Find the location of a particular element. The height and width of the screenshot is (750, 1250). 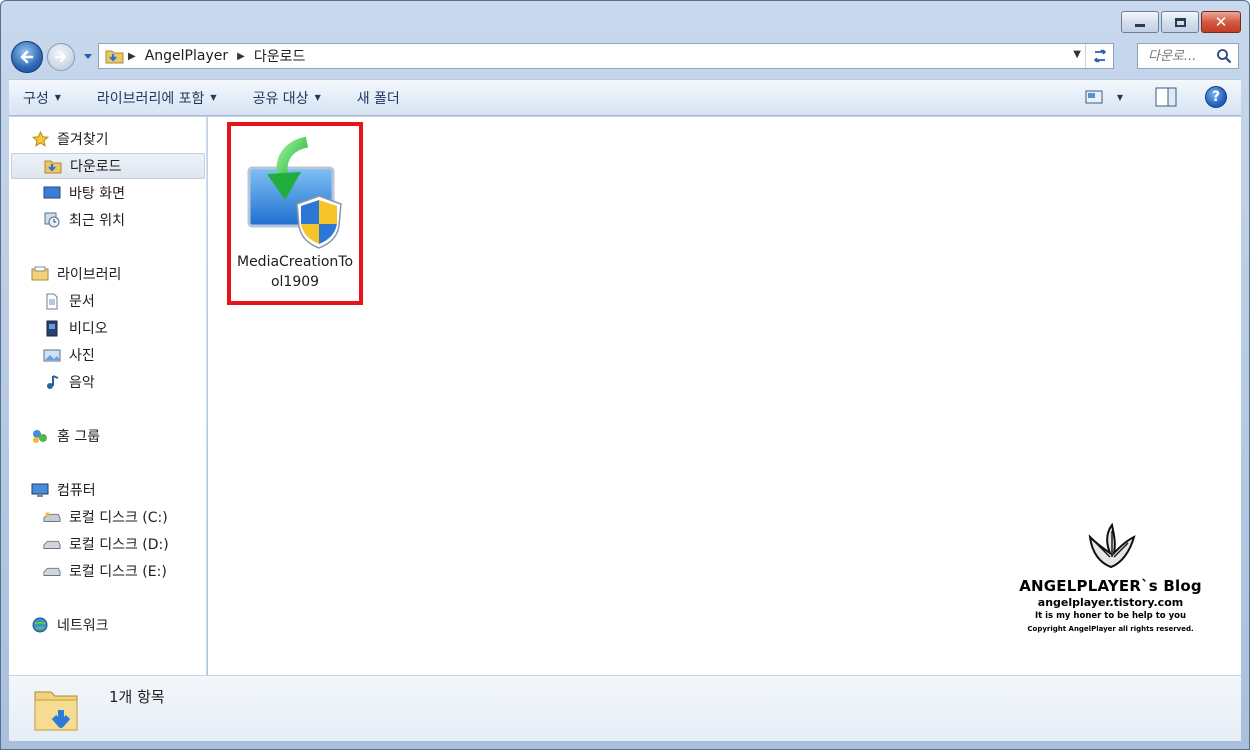

recent-places-icon is located at coordinates (52, 220).